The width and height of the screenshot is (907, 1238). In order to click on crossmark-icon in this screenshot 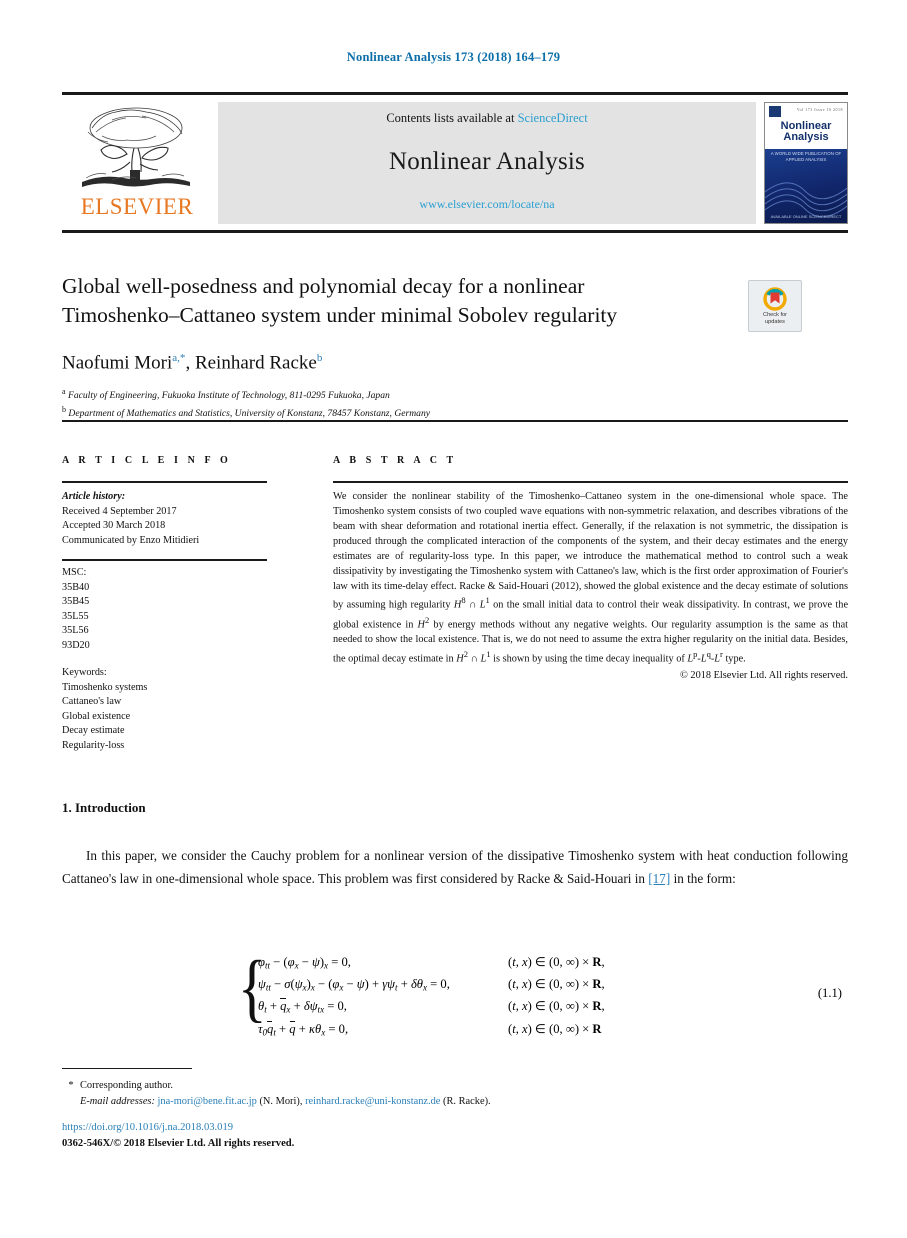, I will do `click(775, 298)`.